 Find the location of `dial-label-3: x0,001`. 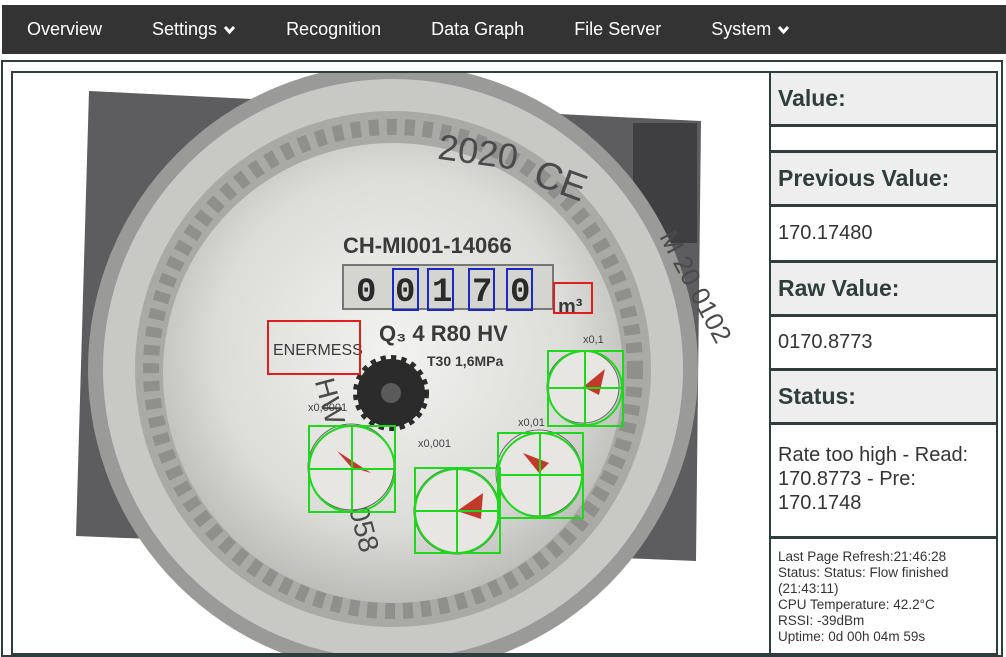

dial-label-3: x0,001 is located at coordinates (434, 444).